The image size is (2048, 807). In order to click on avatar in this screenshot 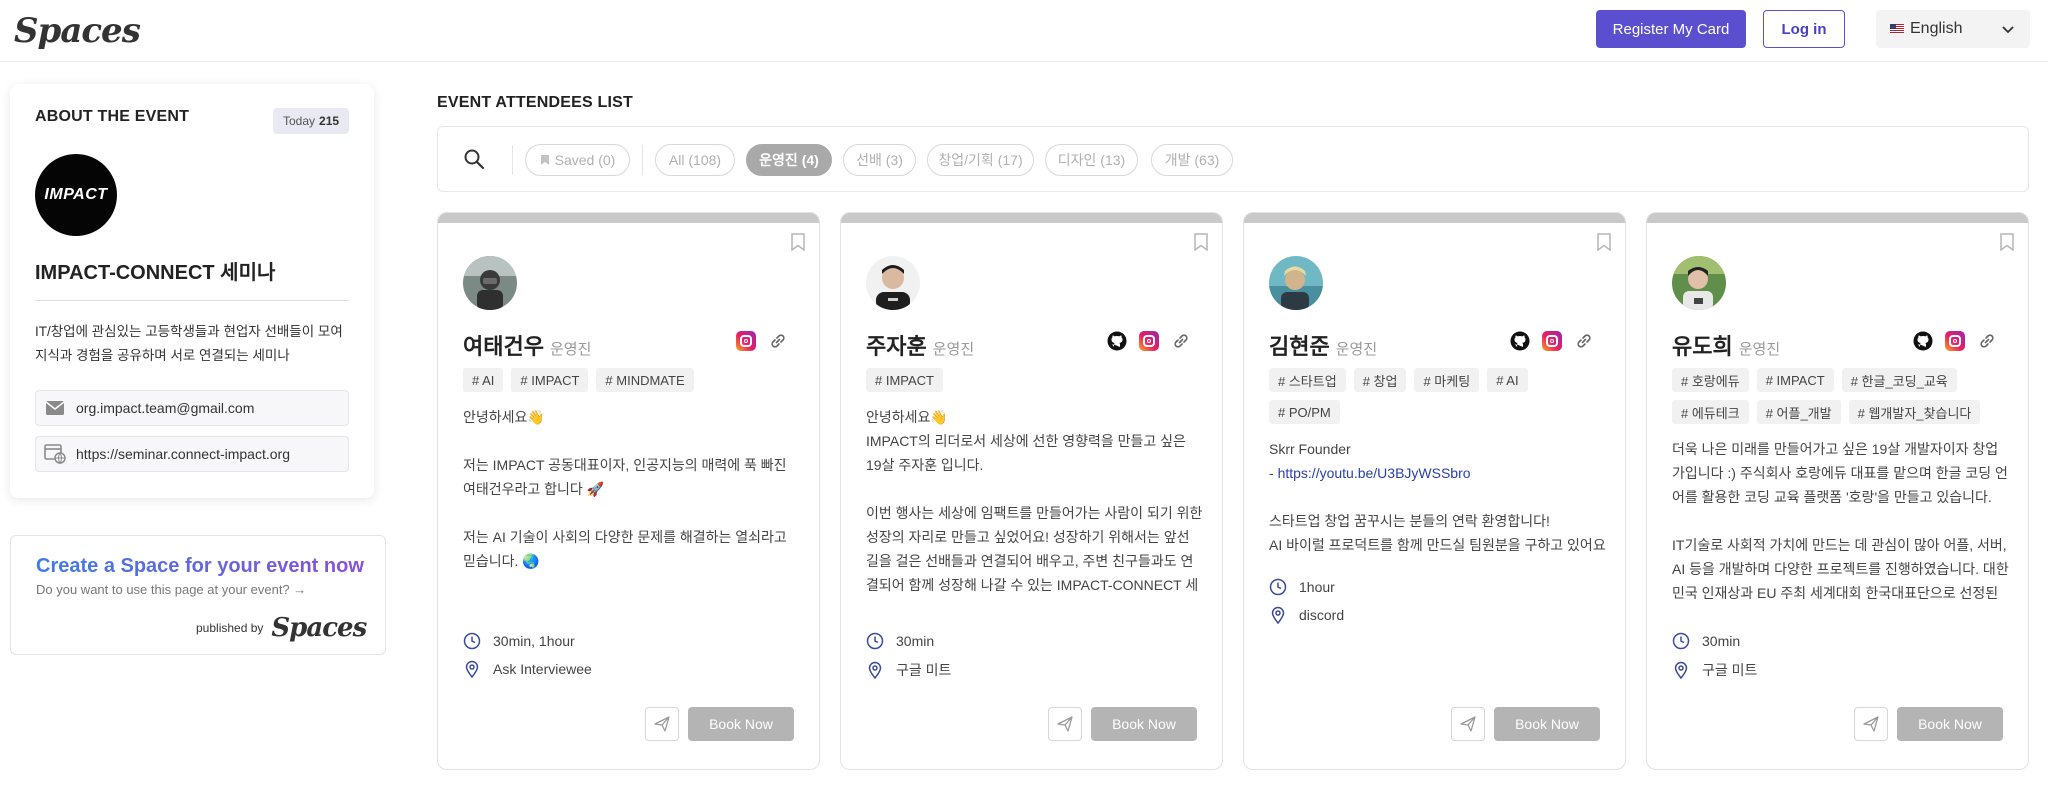, I will do `click(490, 283)`.